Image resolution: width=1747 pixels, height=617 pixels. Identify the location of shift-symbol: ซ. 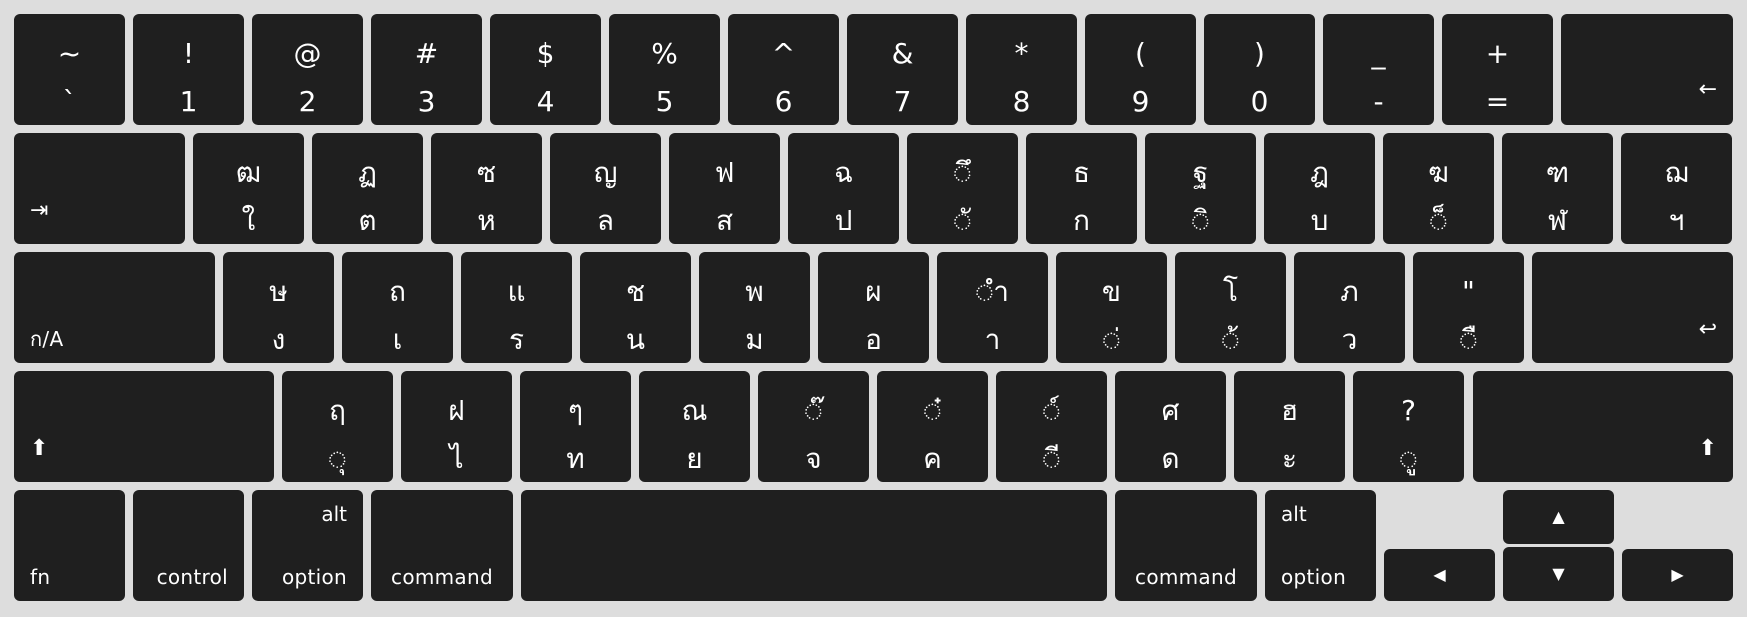
(486, 172).